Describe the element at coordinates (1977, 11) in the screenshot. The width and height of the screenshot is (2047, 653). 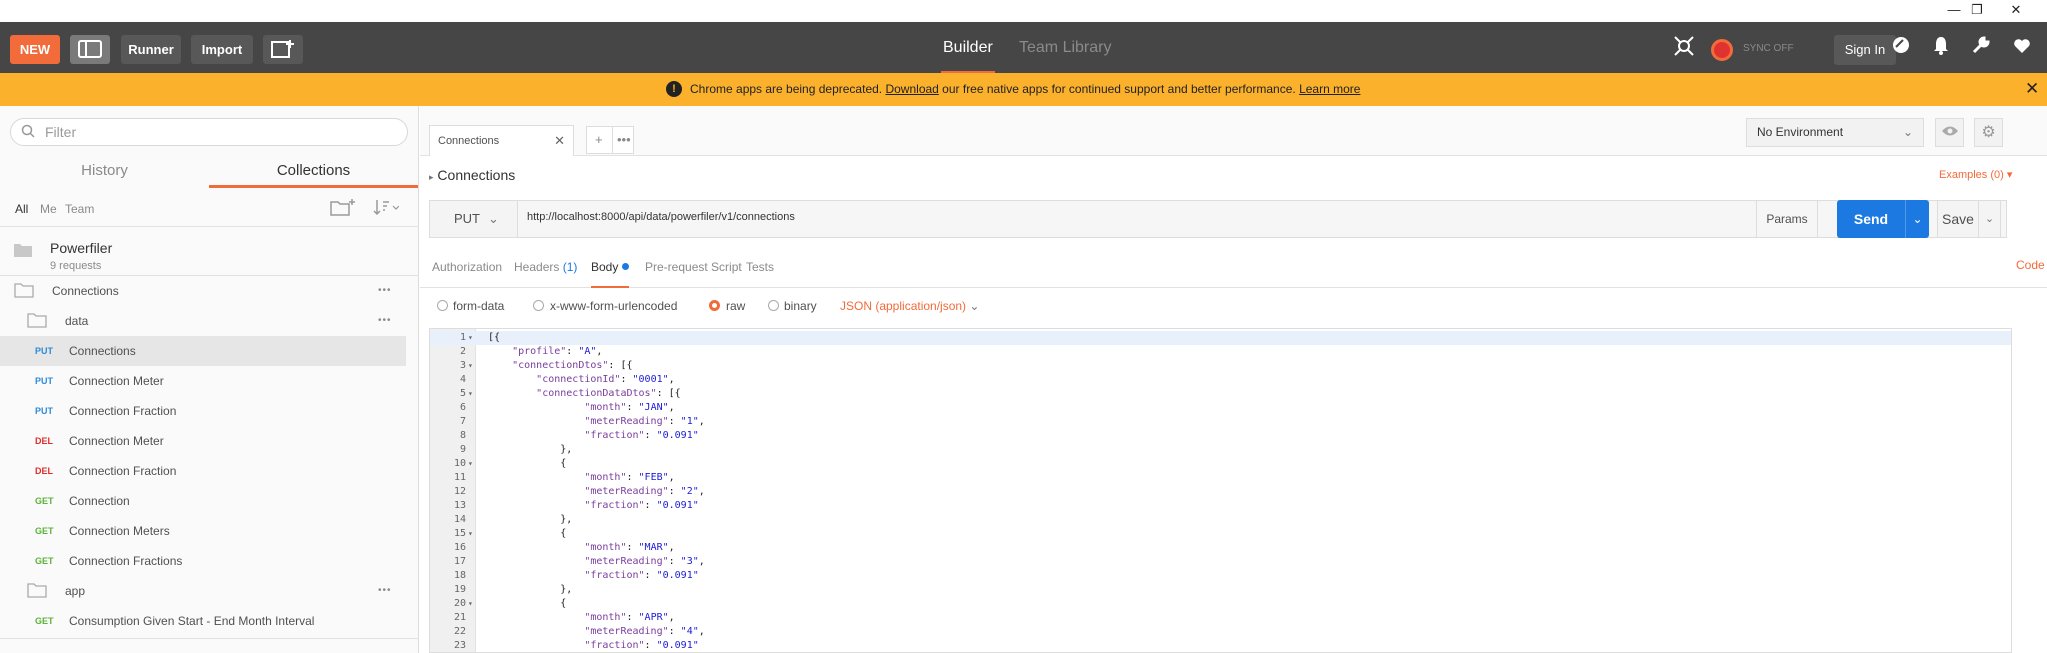
I see `restore-icon: ❐` at that location.